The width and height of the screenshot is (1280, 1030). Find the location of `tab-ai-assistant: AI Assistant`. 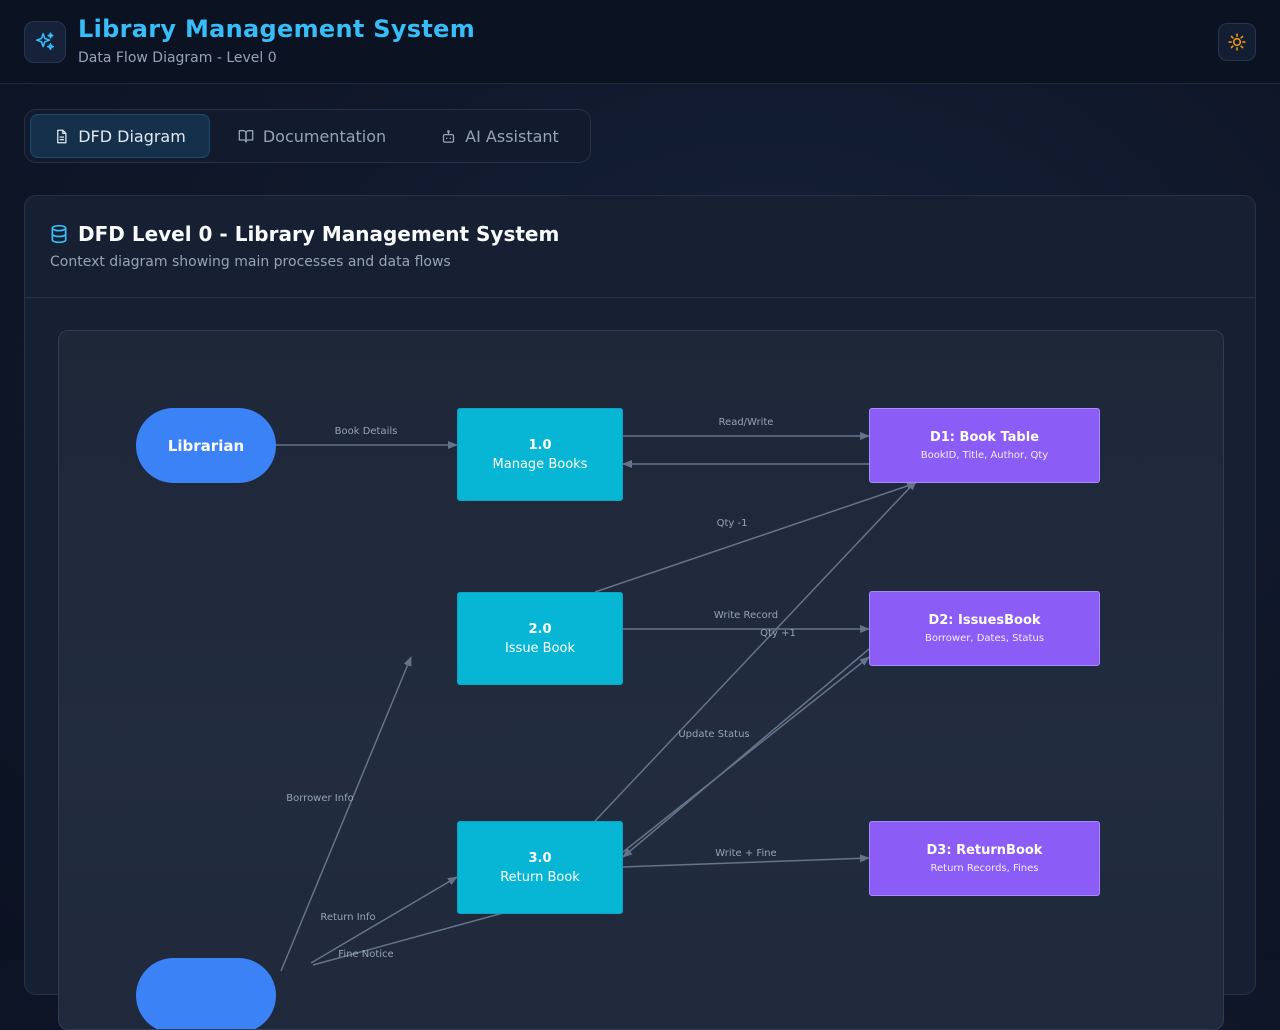

tab-ai-assistant: AI Assistant is located at coordinates (500, 136).